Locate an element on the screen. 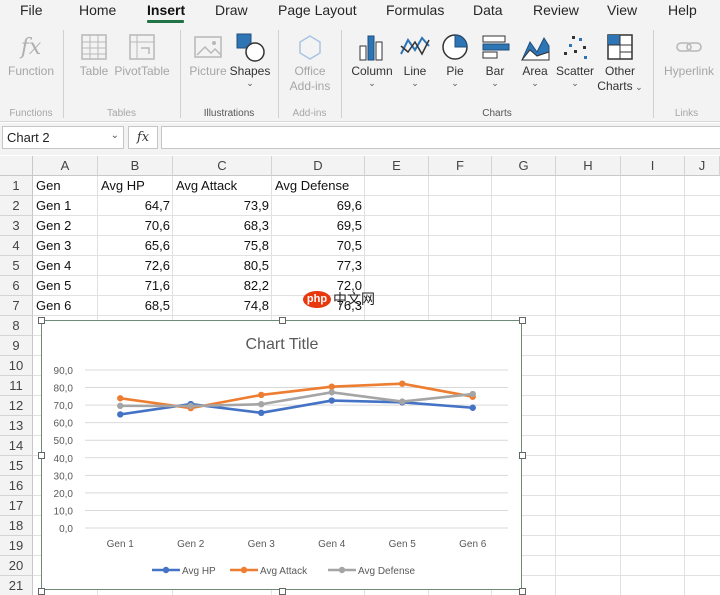 The image size is (720, 595). other-charts-button: Other Charts ⌄ is located at coordinates (620, 62).